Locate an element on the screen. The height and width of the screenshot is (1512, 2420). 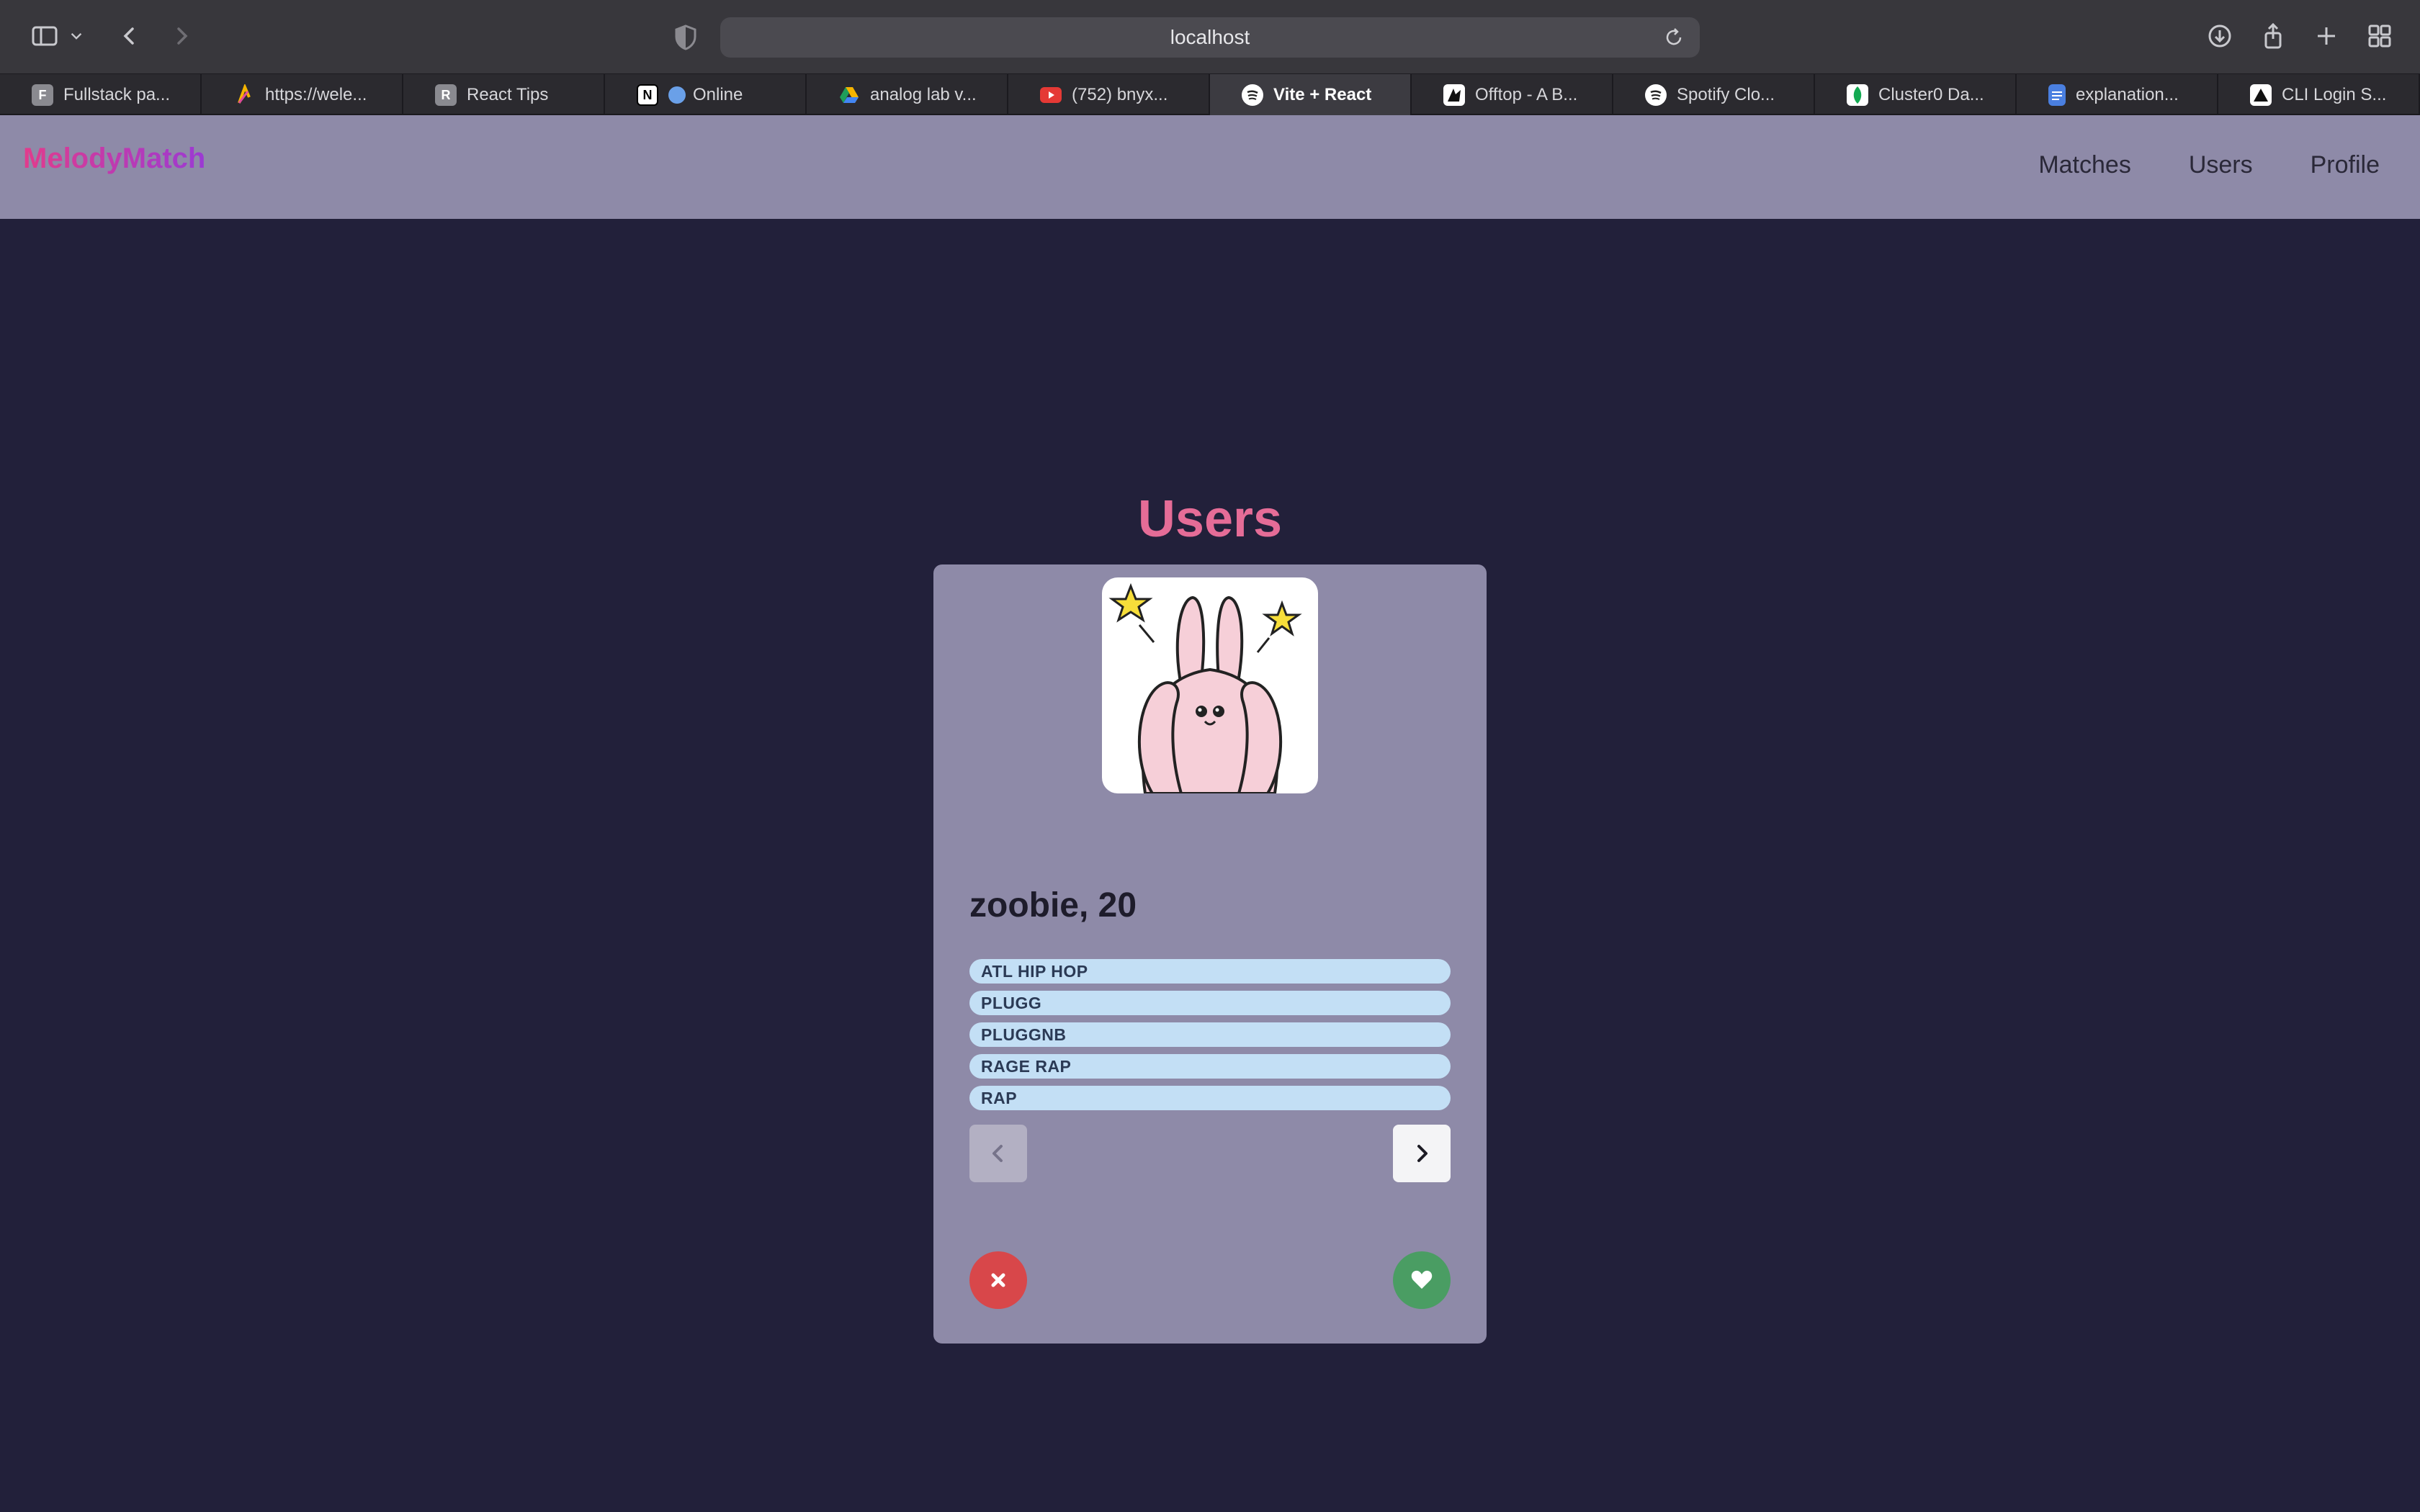
offtop-icon is located at coordinates (1454, 95).